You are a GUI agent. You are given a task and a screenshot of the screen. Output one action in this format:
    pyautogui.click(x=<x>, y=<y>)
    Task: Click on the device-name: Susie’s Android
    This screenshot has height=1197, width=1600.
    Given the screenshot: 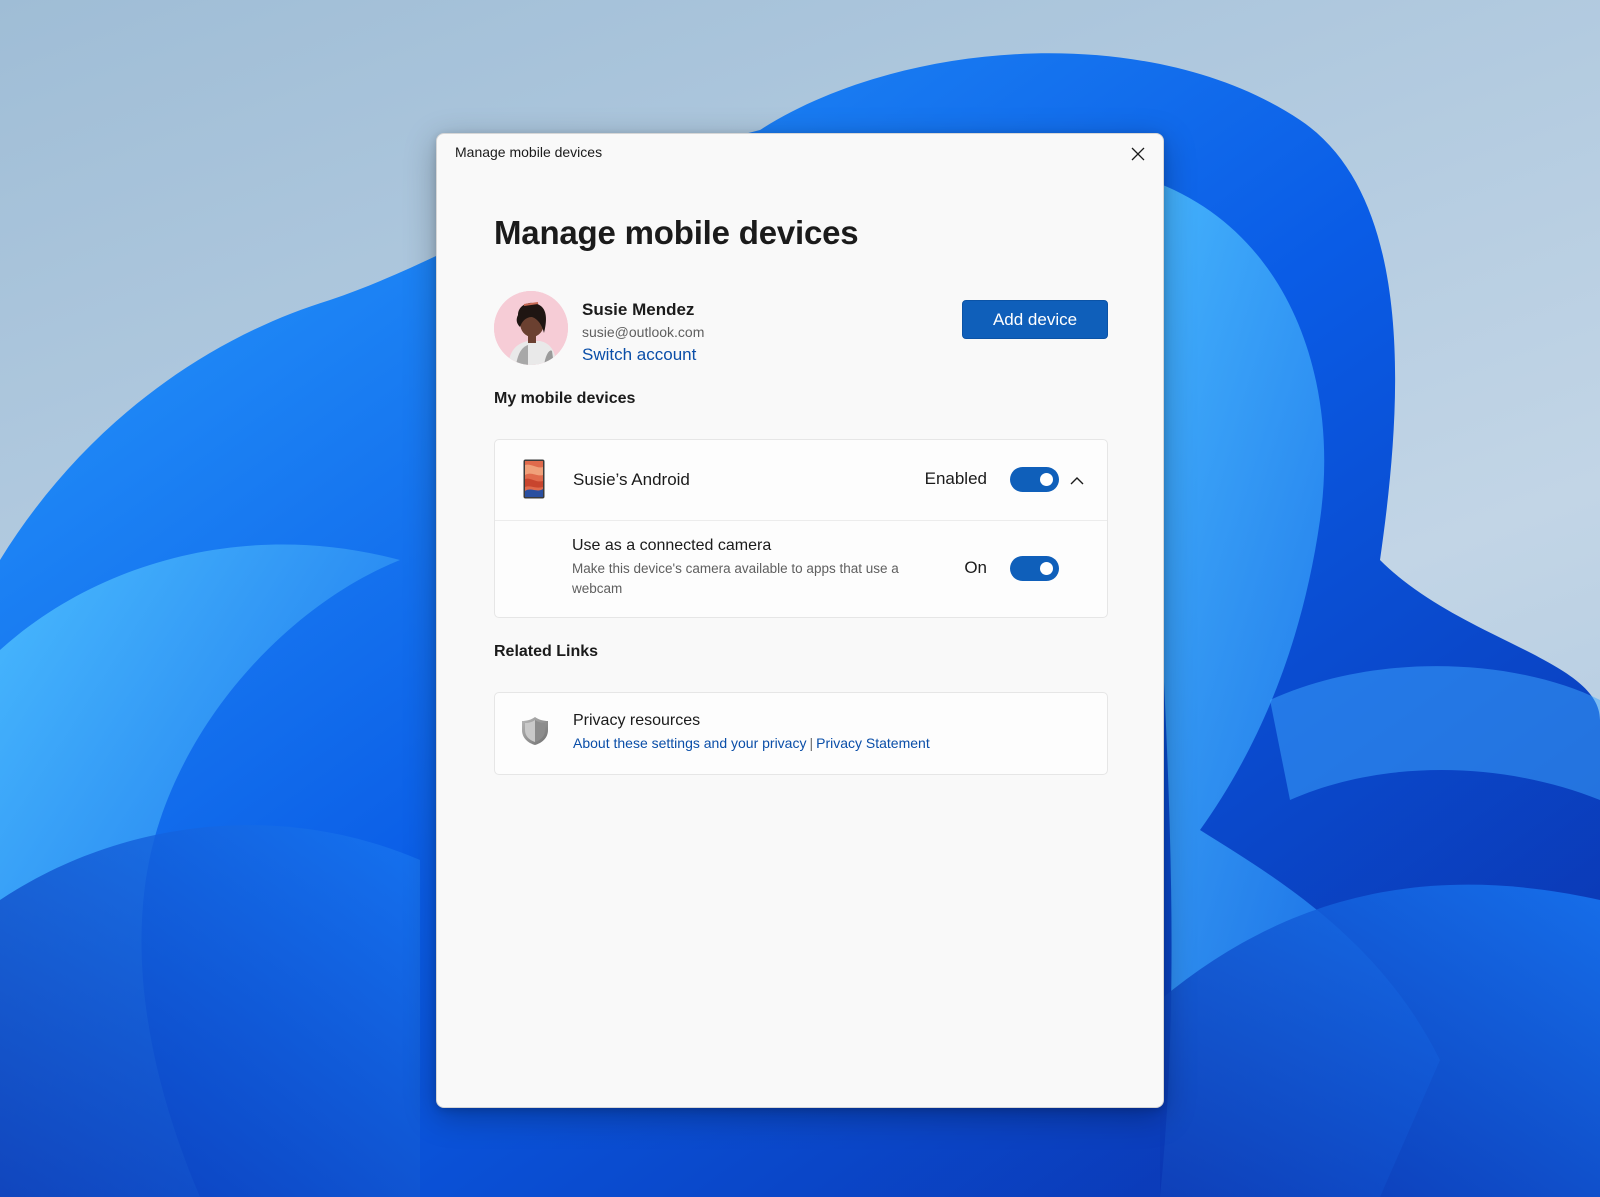 What is the action you would take?
    pyautogui.click(x=631, y=479)
    